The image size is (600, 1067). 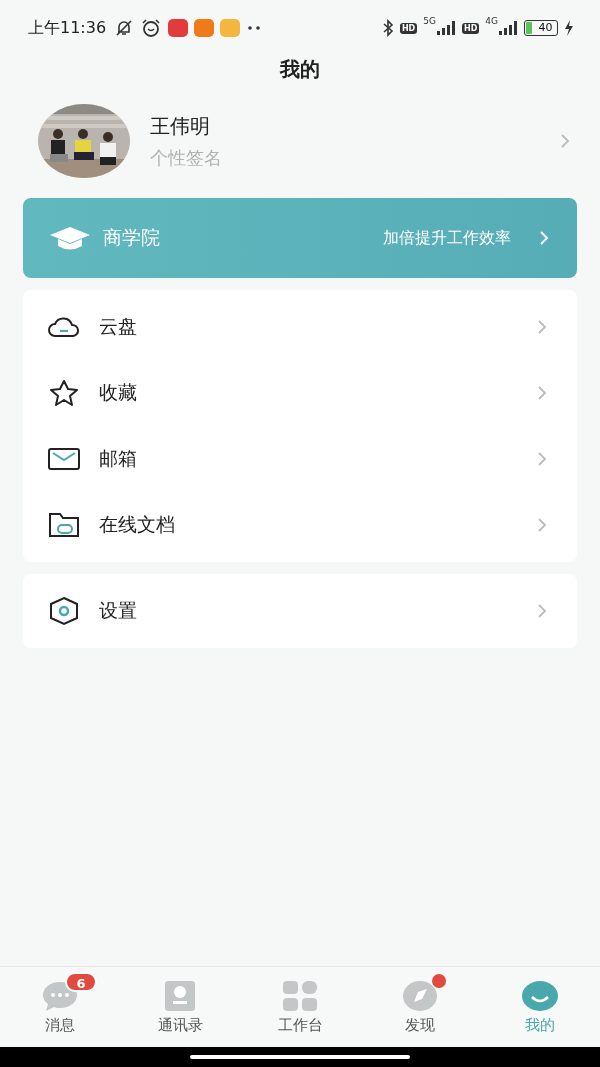 I want to click on smile-icon, so click(x=540, y=995).